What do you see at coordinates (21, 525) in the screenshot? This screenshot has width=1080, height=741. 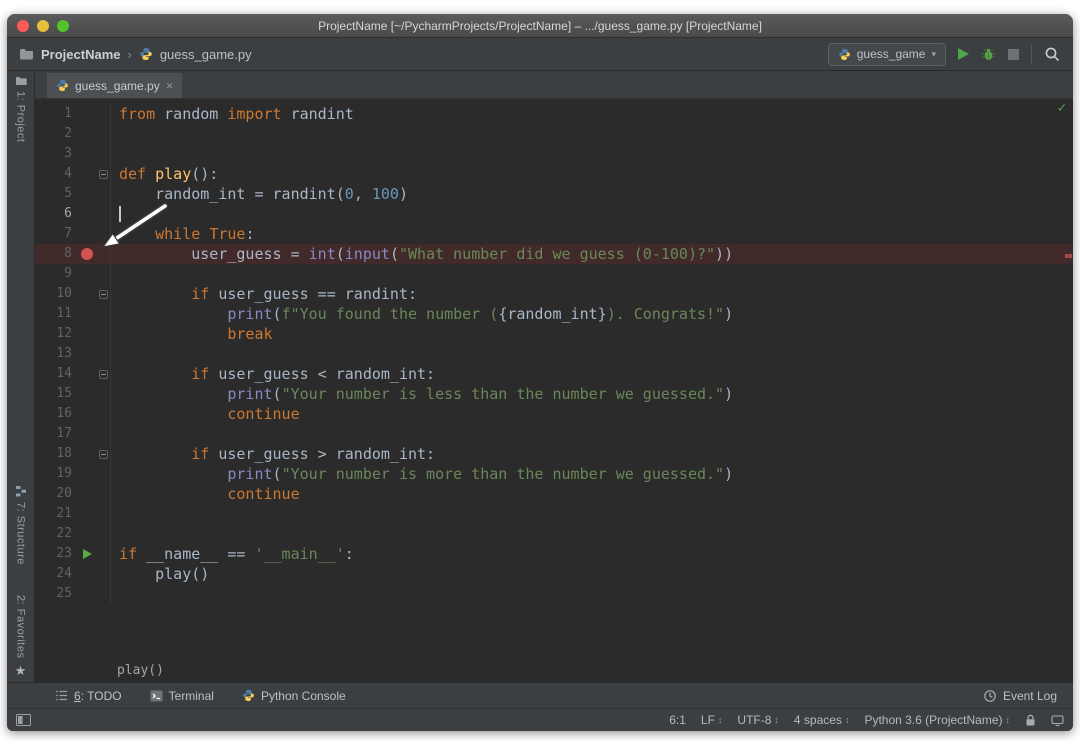 I see `tool-window-button-structure: 7: Structure` at bounding box center [21, 525].